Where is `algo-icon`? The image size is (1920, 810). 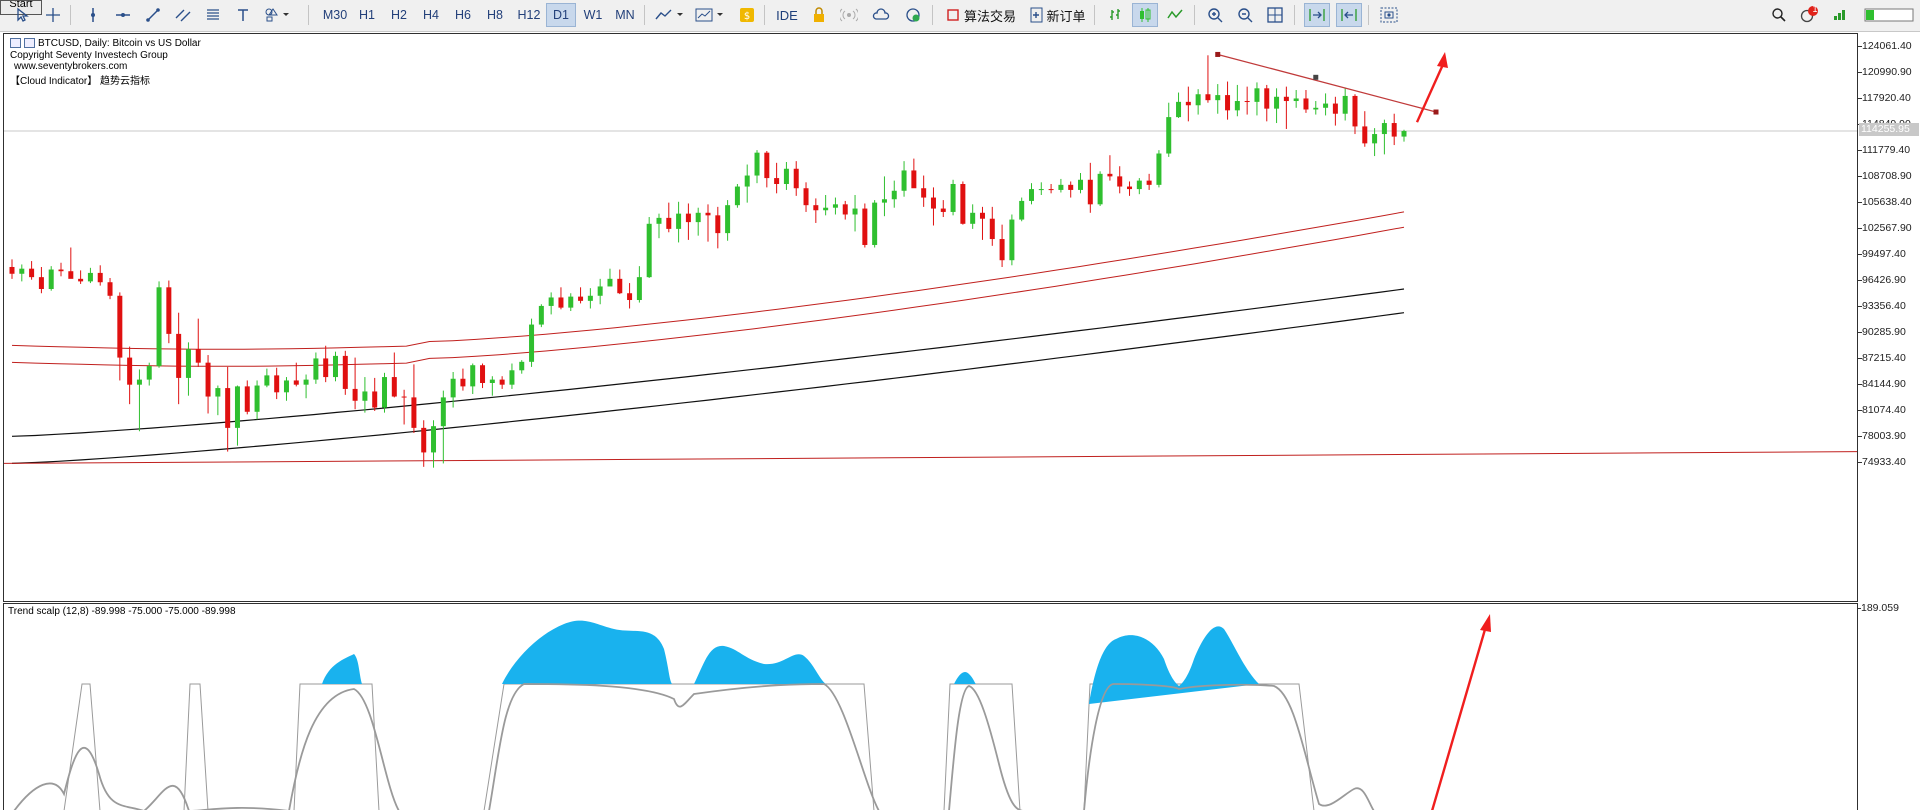 algo-icon is located at coordinates (953, 15).